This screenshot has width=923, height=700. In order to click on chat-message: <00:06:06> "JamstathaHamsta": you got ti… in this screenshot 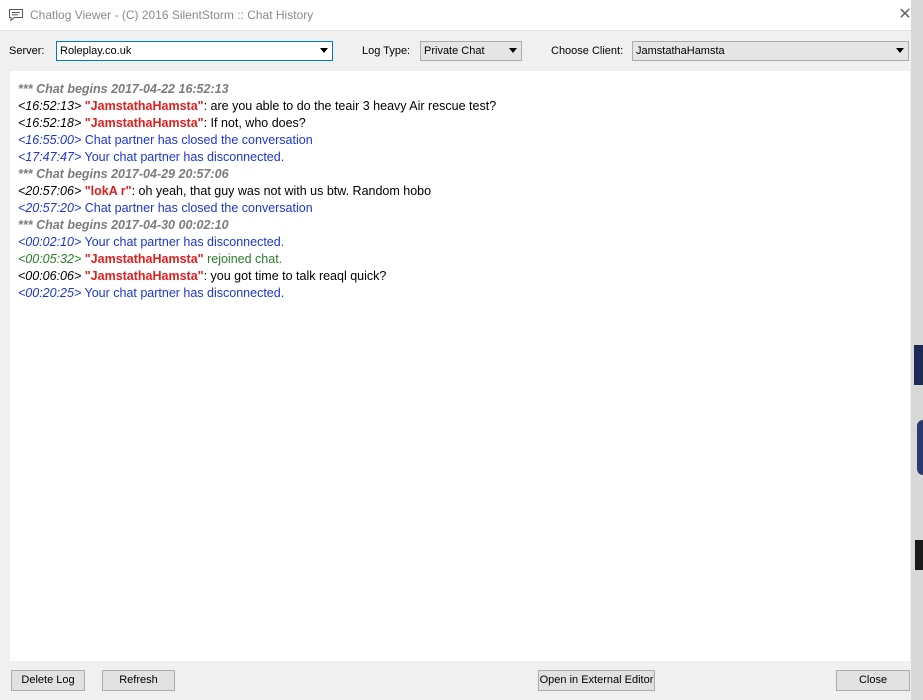, I will do `click(460, 276)`.